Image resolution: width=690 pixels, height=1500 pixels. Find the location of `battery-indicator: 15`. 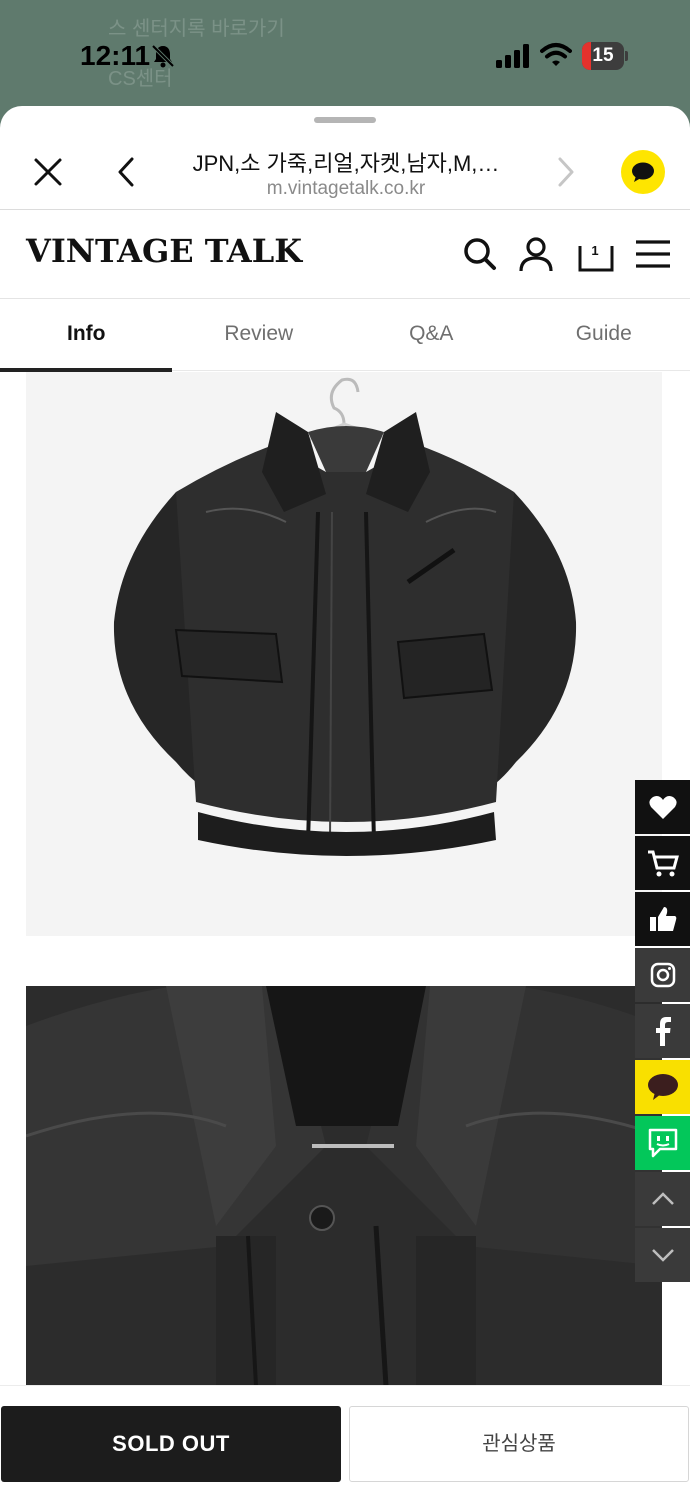

battery-indicator: 15 is located at coordinates (605, 56).